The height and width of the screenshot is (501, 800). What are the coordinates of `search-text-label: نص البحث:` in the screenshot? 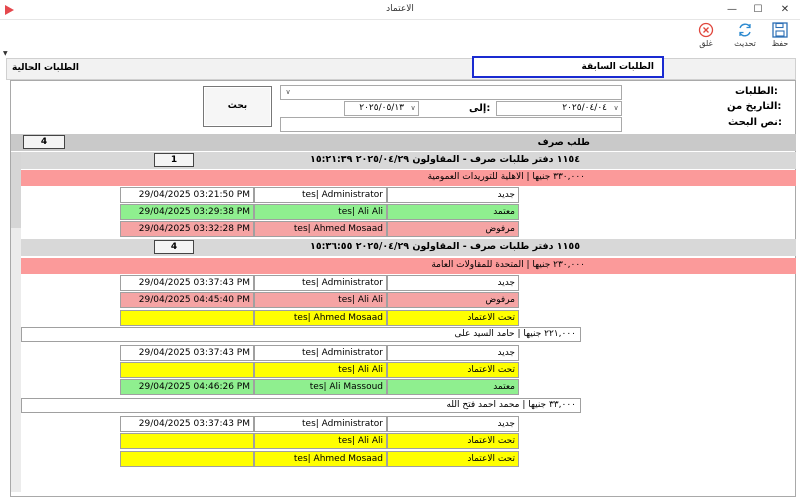 It's located at (755, 122).